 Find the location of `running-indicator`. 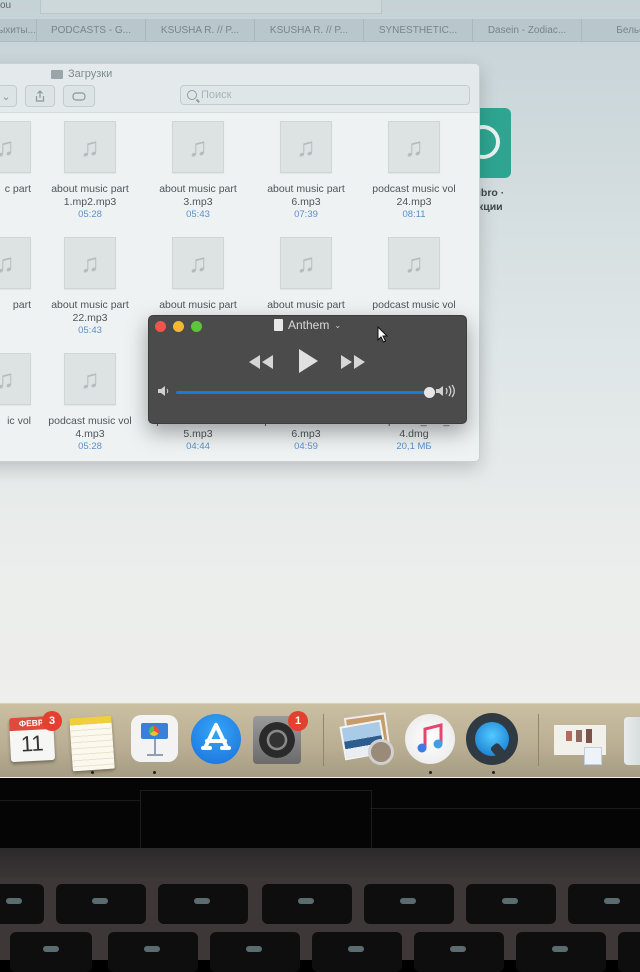

running-indicator is located at coordinates (430, 772).